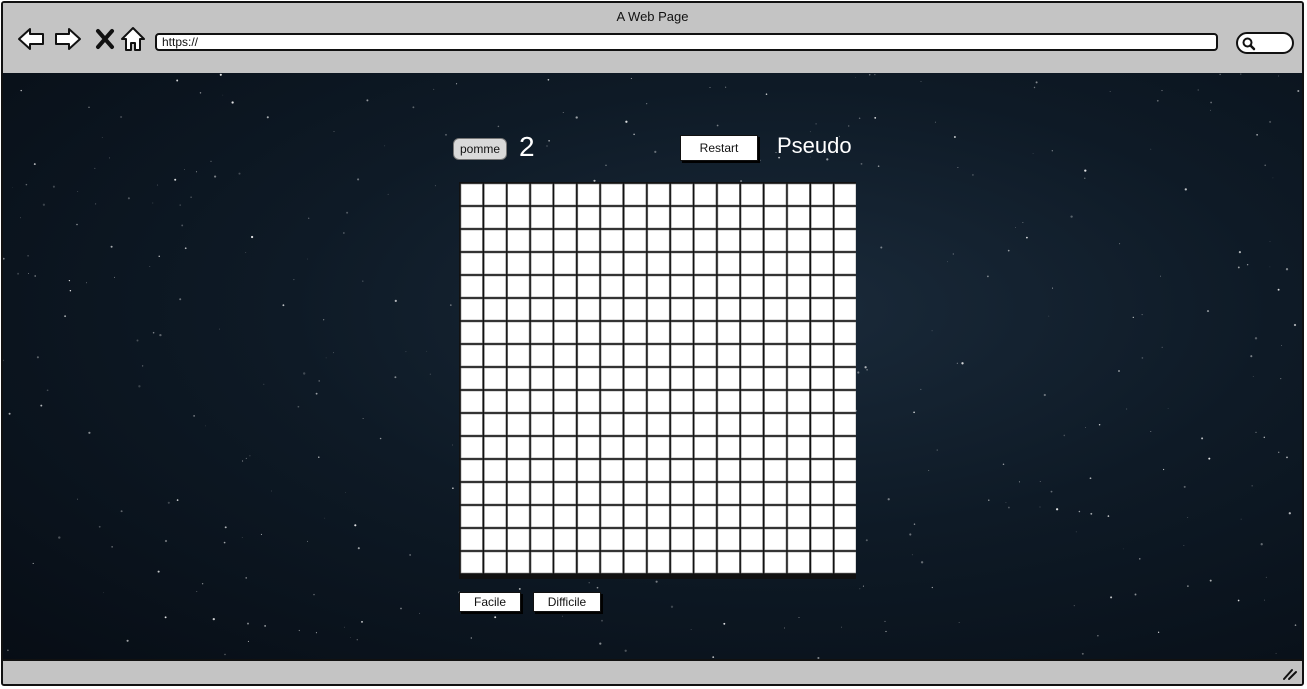 The height and width of the screenshot is (689, 1307). Describe the element at coordinates (133, 39) in the screenshot. I see `home-button` at that location.